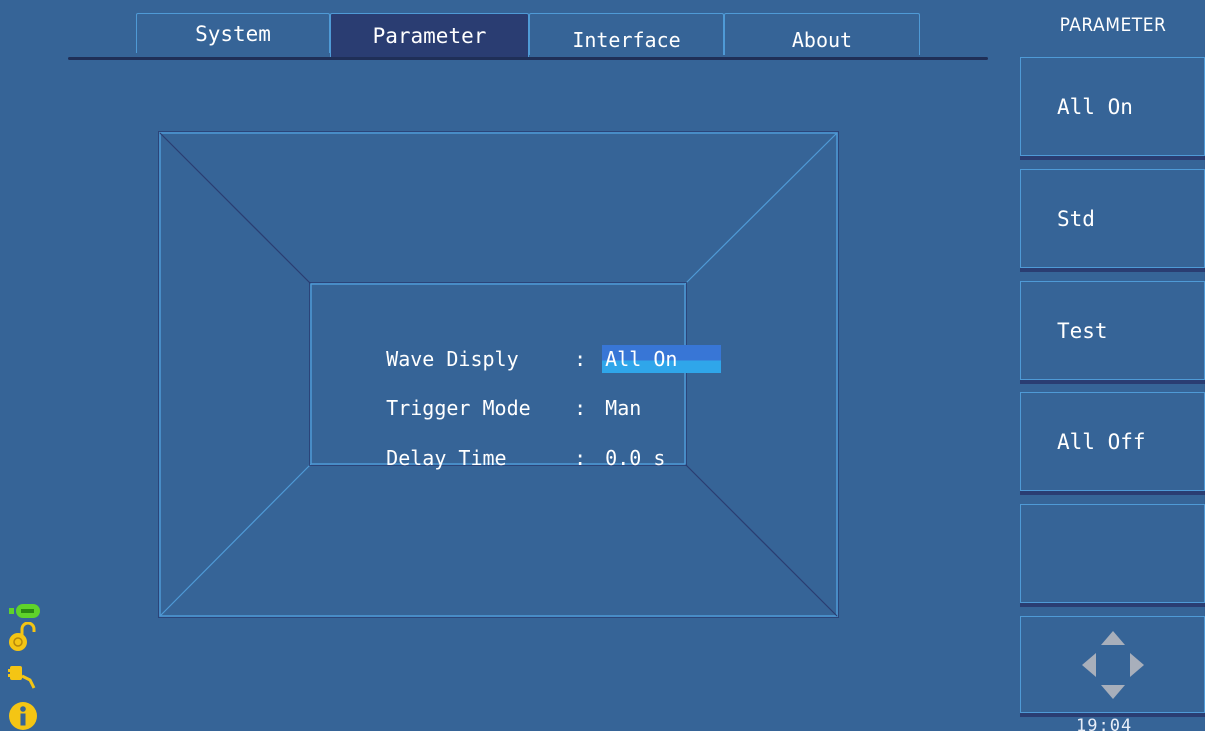  I want to click on param-wave-display: Wave Disply: All On, so click(530, 345).